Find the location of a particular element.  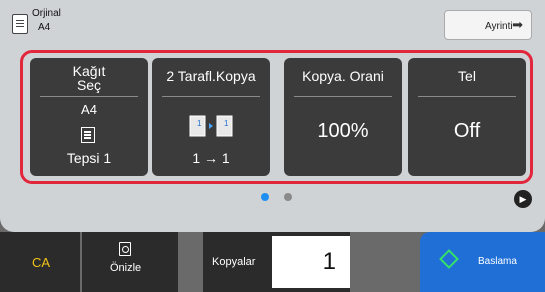

start-icon is located at coordinates (449, 259).